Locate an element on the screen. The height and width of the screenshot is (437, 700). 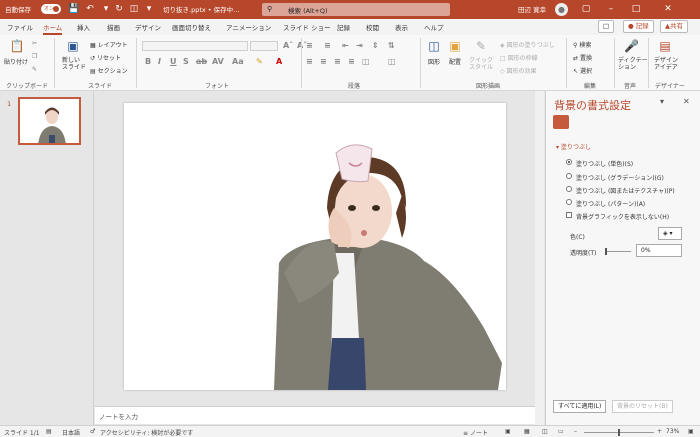
share-button: ▲共有 is located at coordinates (674, 26).